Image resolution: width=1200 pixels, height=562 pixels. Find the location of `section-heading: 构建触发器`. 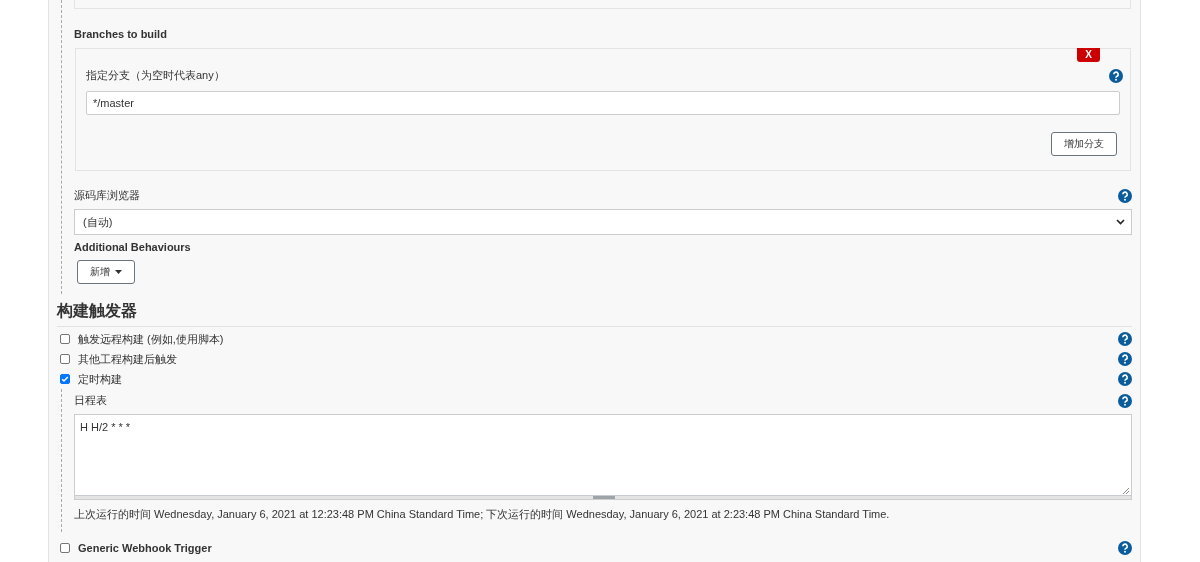

section-heading: 构建触发器 is located at coordinates (594, 314).